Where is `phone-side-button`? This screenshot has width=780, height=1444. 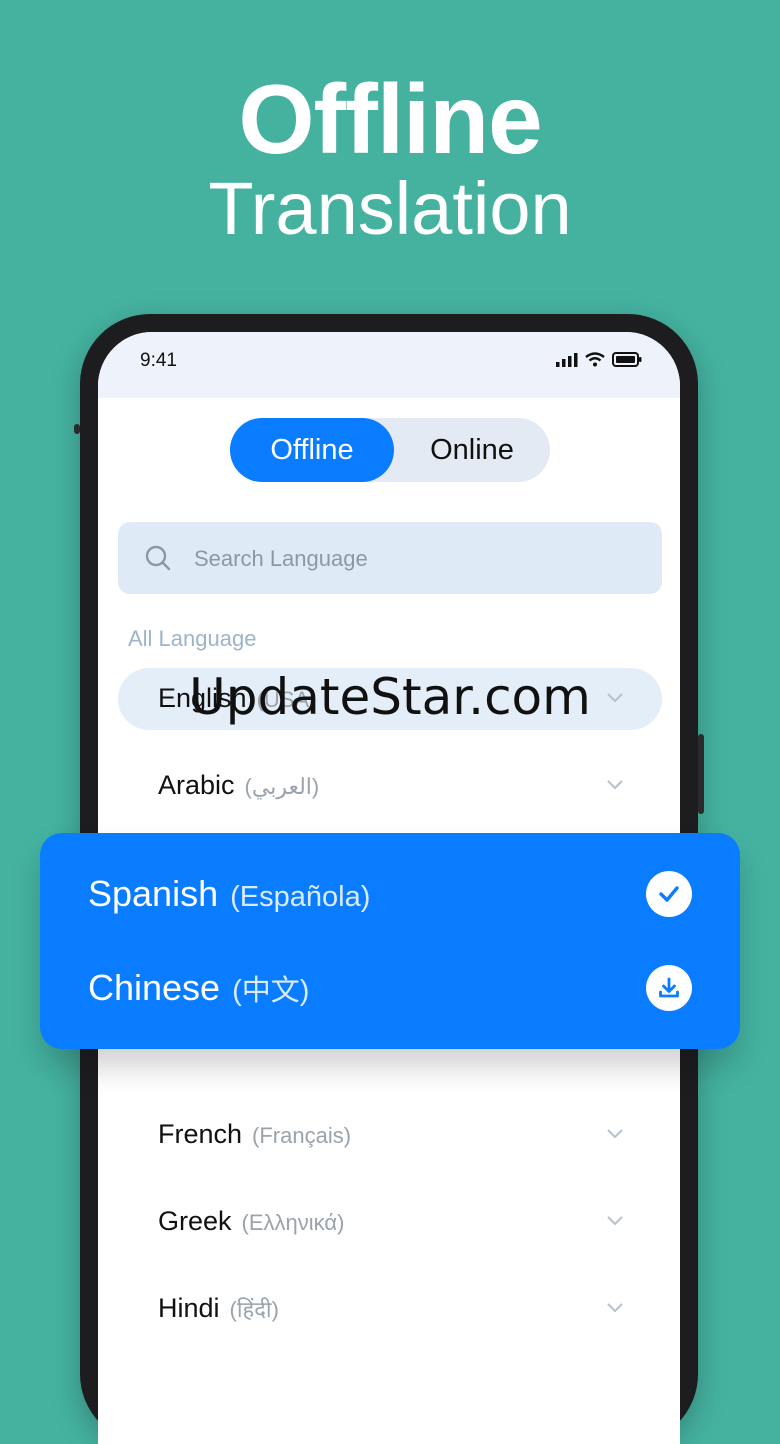
phone-side-button is located at coordinates (77, 429).